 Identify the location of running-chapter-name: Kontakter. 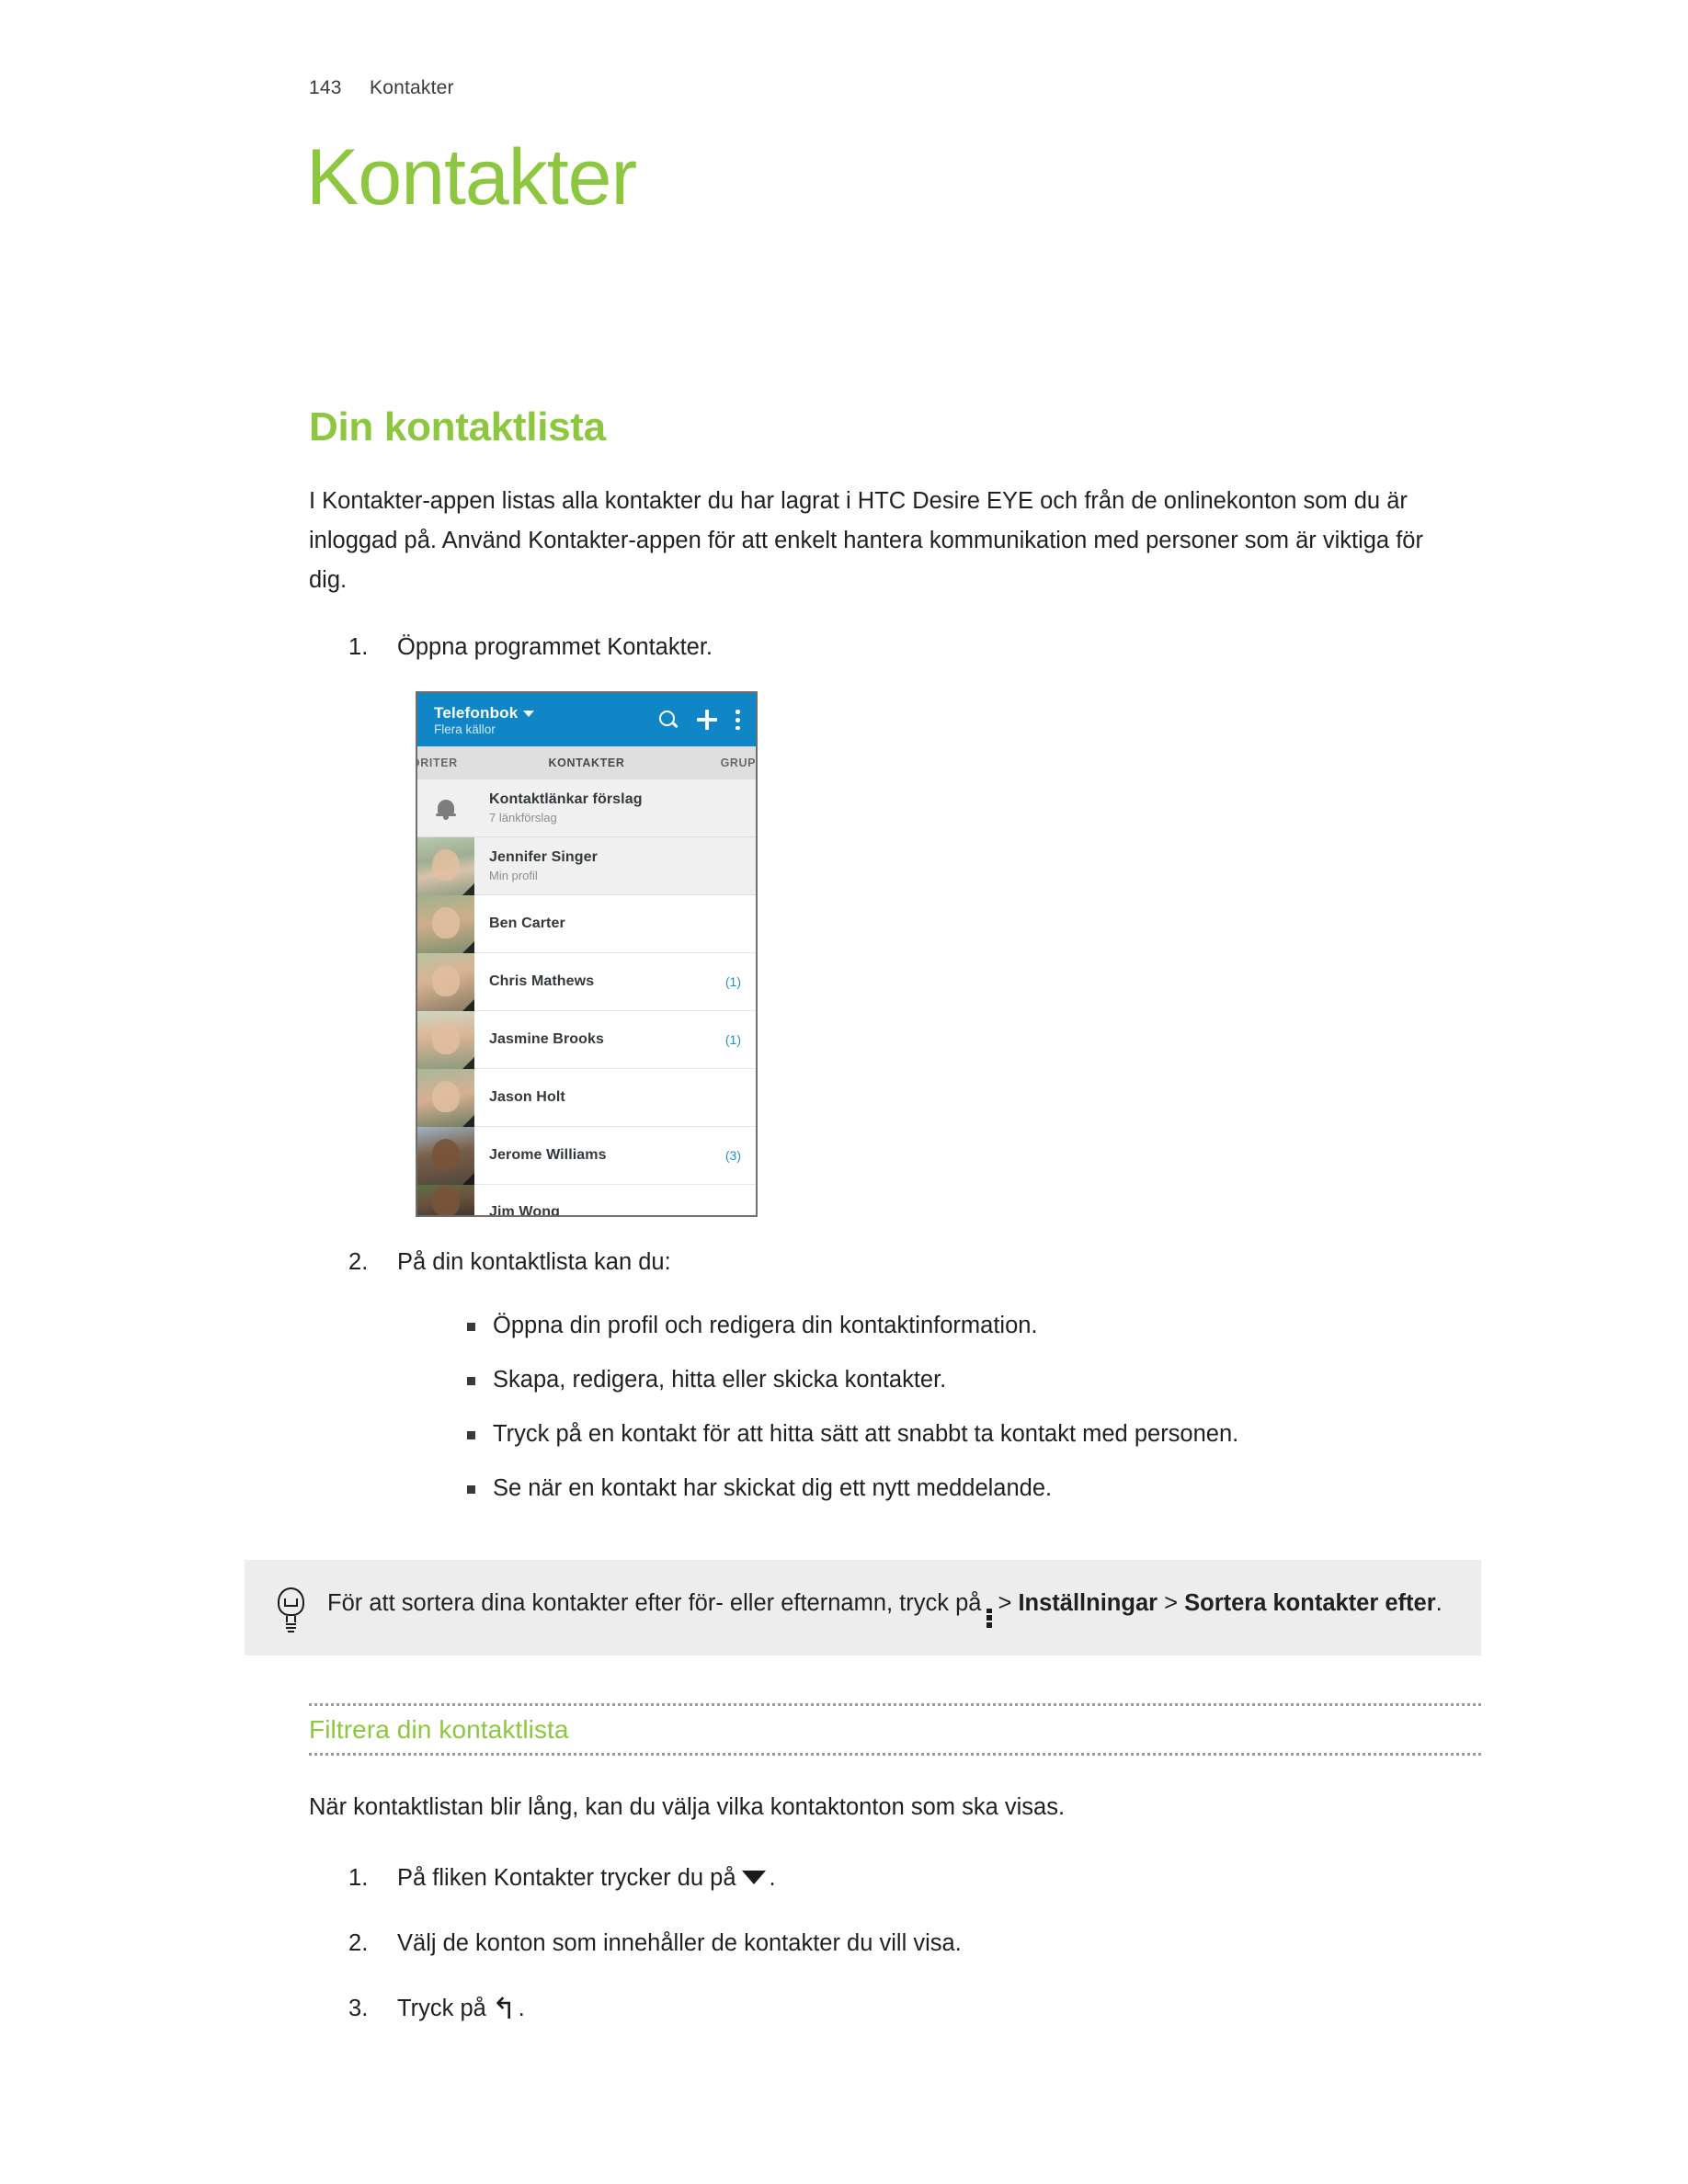
(412, 87).